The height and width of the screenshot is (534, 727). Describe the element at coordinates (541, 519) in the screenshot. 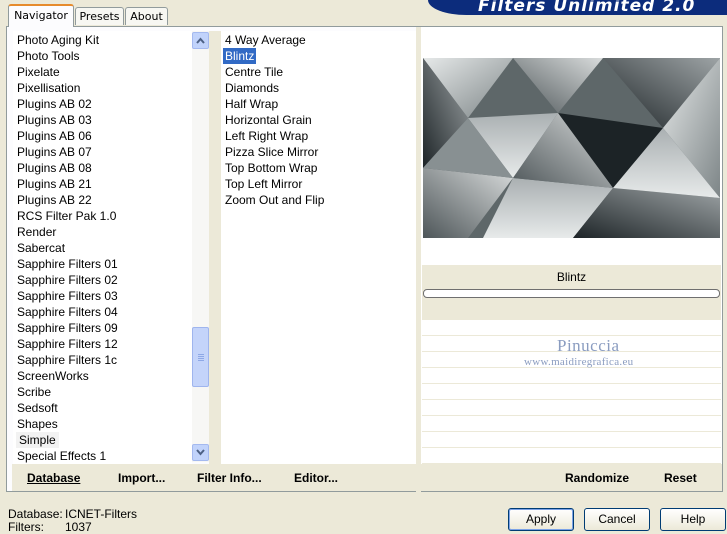

I see `apply-button: Apply` at that location.